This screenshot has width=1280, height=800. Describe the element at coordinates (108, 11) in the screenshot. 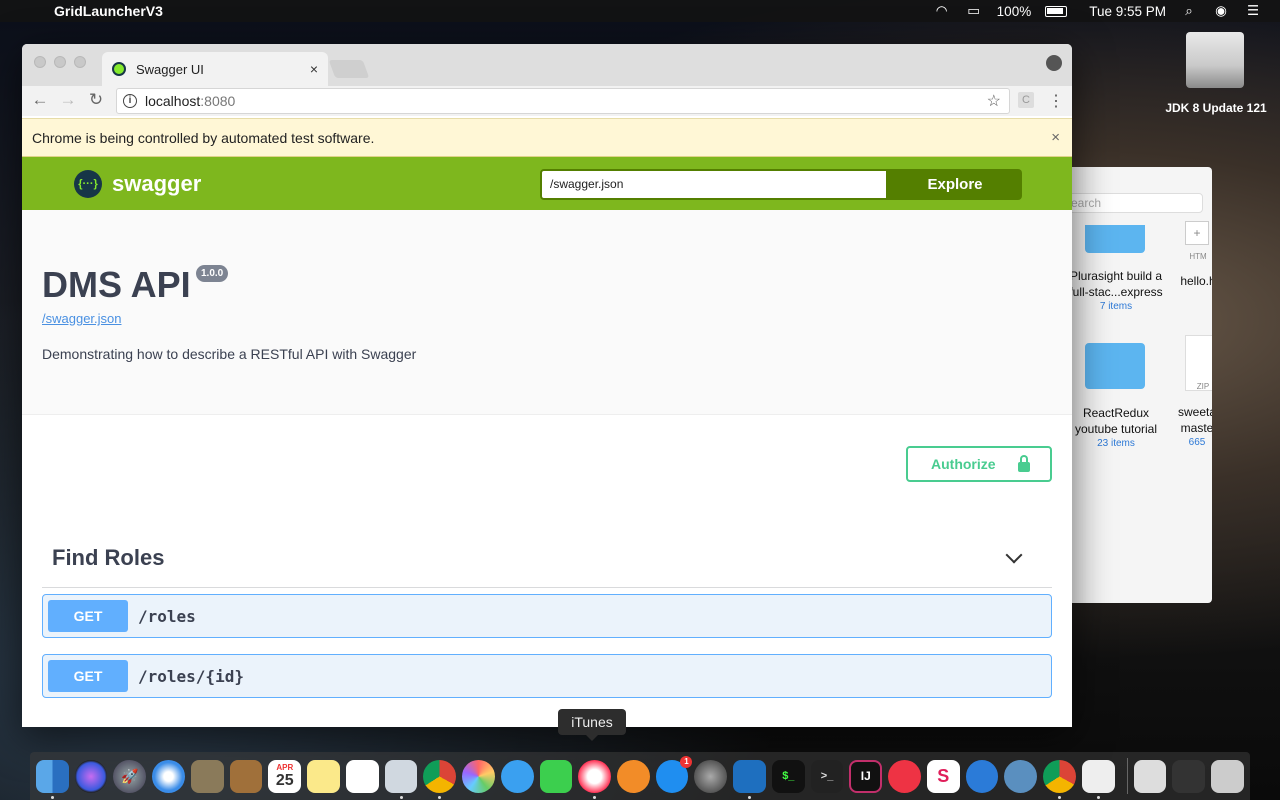

I see `active-app-name: GridLauncherV3` at that location.